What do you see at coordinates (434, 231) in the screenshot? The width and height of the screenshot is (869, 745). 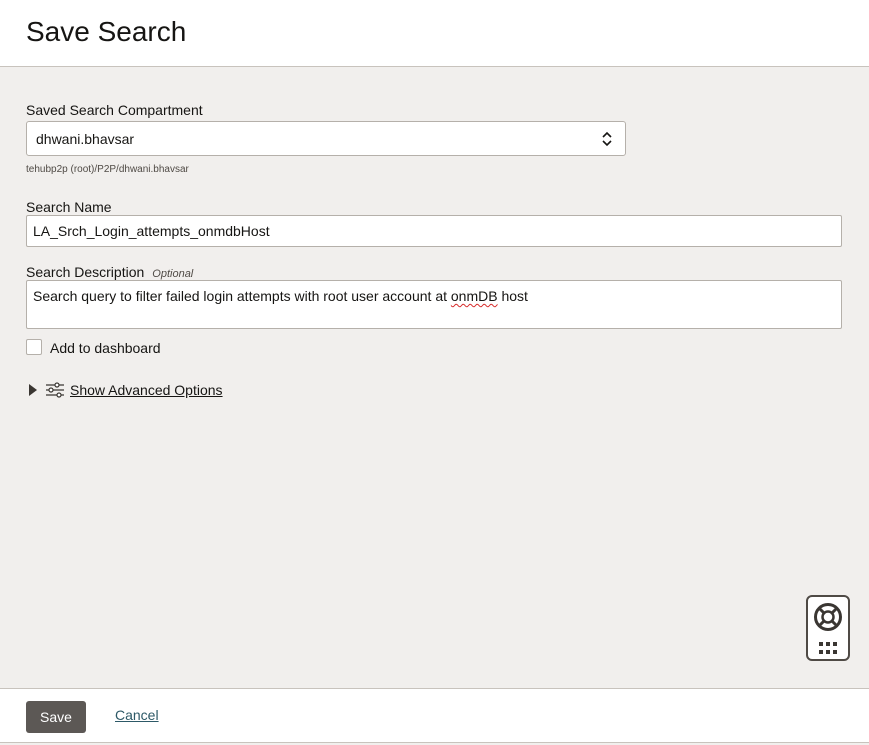 I see `search-name-input: LA_Srch_Login_attempts_onmdbHost` at bounding box center [434, 231].